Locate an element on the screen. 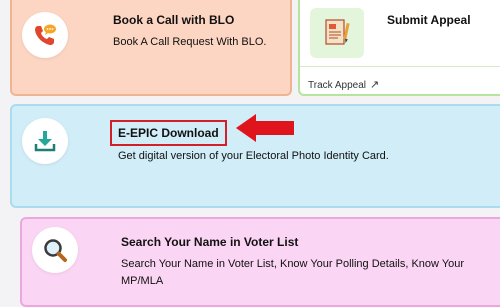  phone-chat-icon is located at coordinates (45, 35).